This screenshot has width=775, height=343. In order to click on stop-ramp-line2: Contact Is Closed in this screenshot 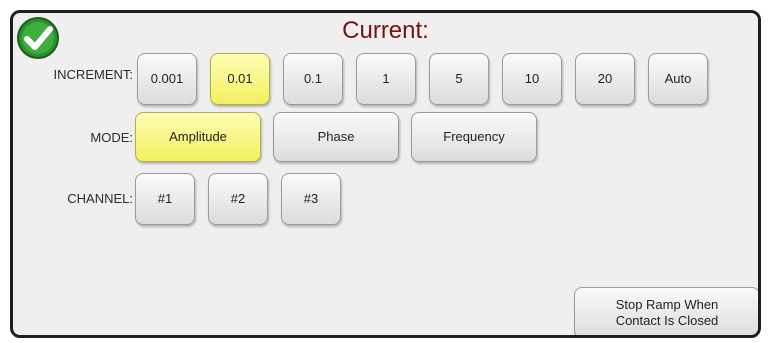, I will do `click(667, 320)`.